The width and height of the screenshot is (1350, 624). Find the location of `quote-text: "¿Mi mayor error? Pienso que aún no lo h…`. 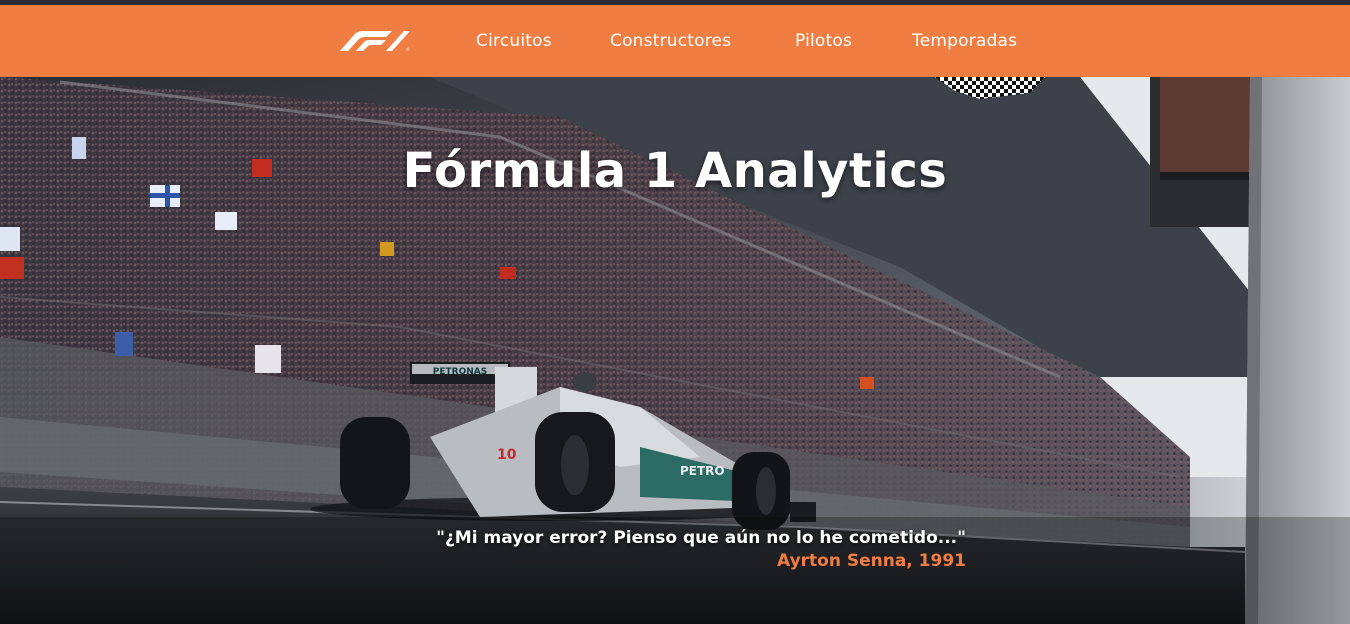

quote-text: "¿Mi mayor error? Pienso que aún no lo h… is located at coordinates (701, 538).